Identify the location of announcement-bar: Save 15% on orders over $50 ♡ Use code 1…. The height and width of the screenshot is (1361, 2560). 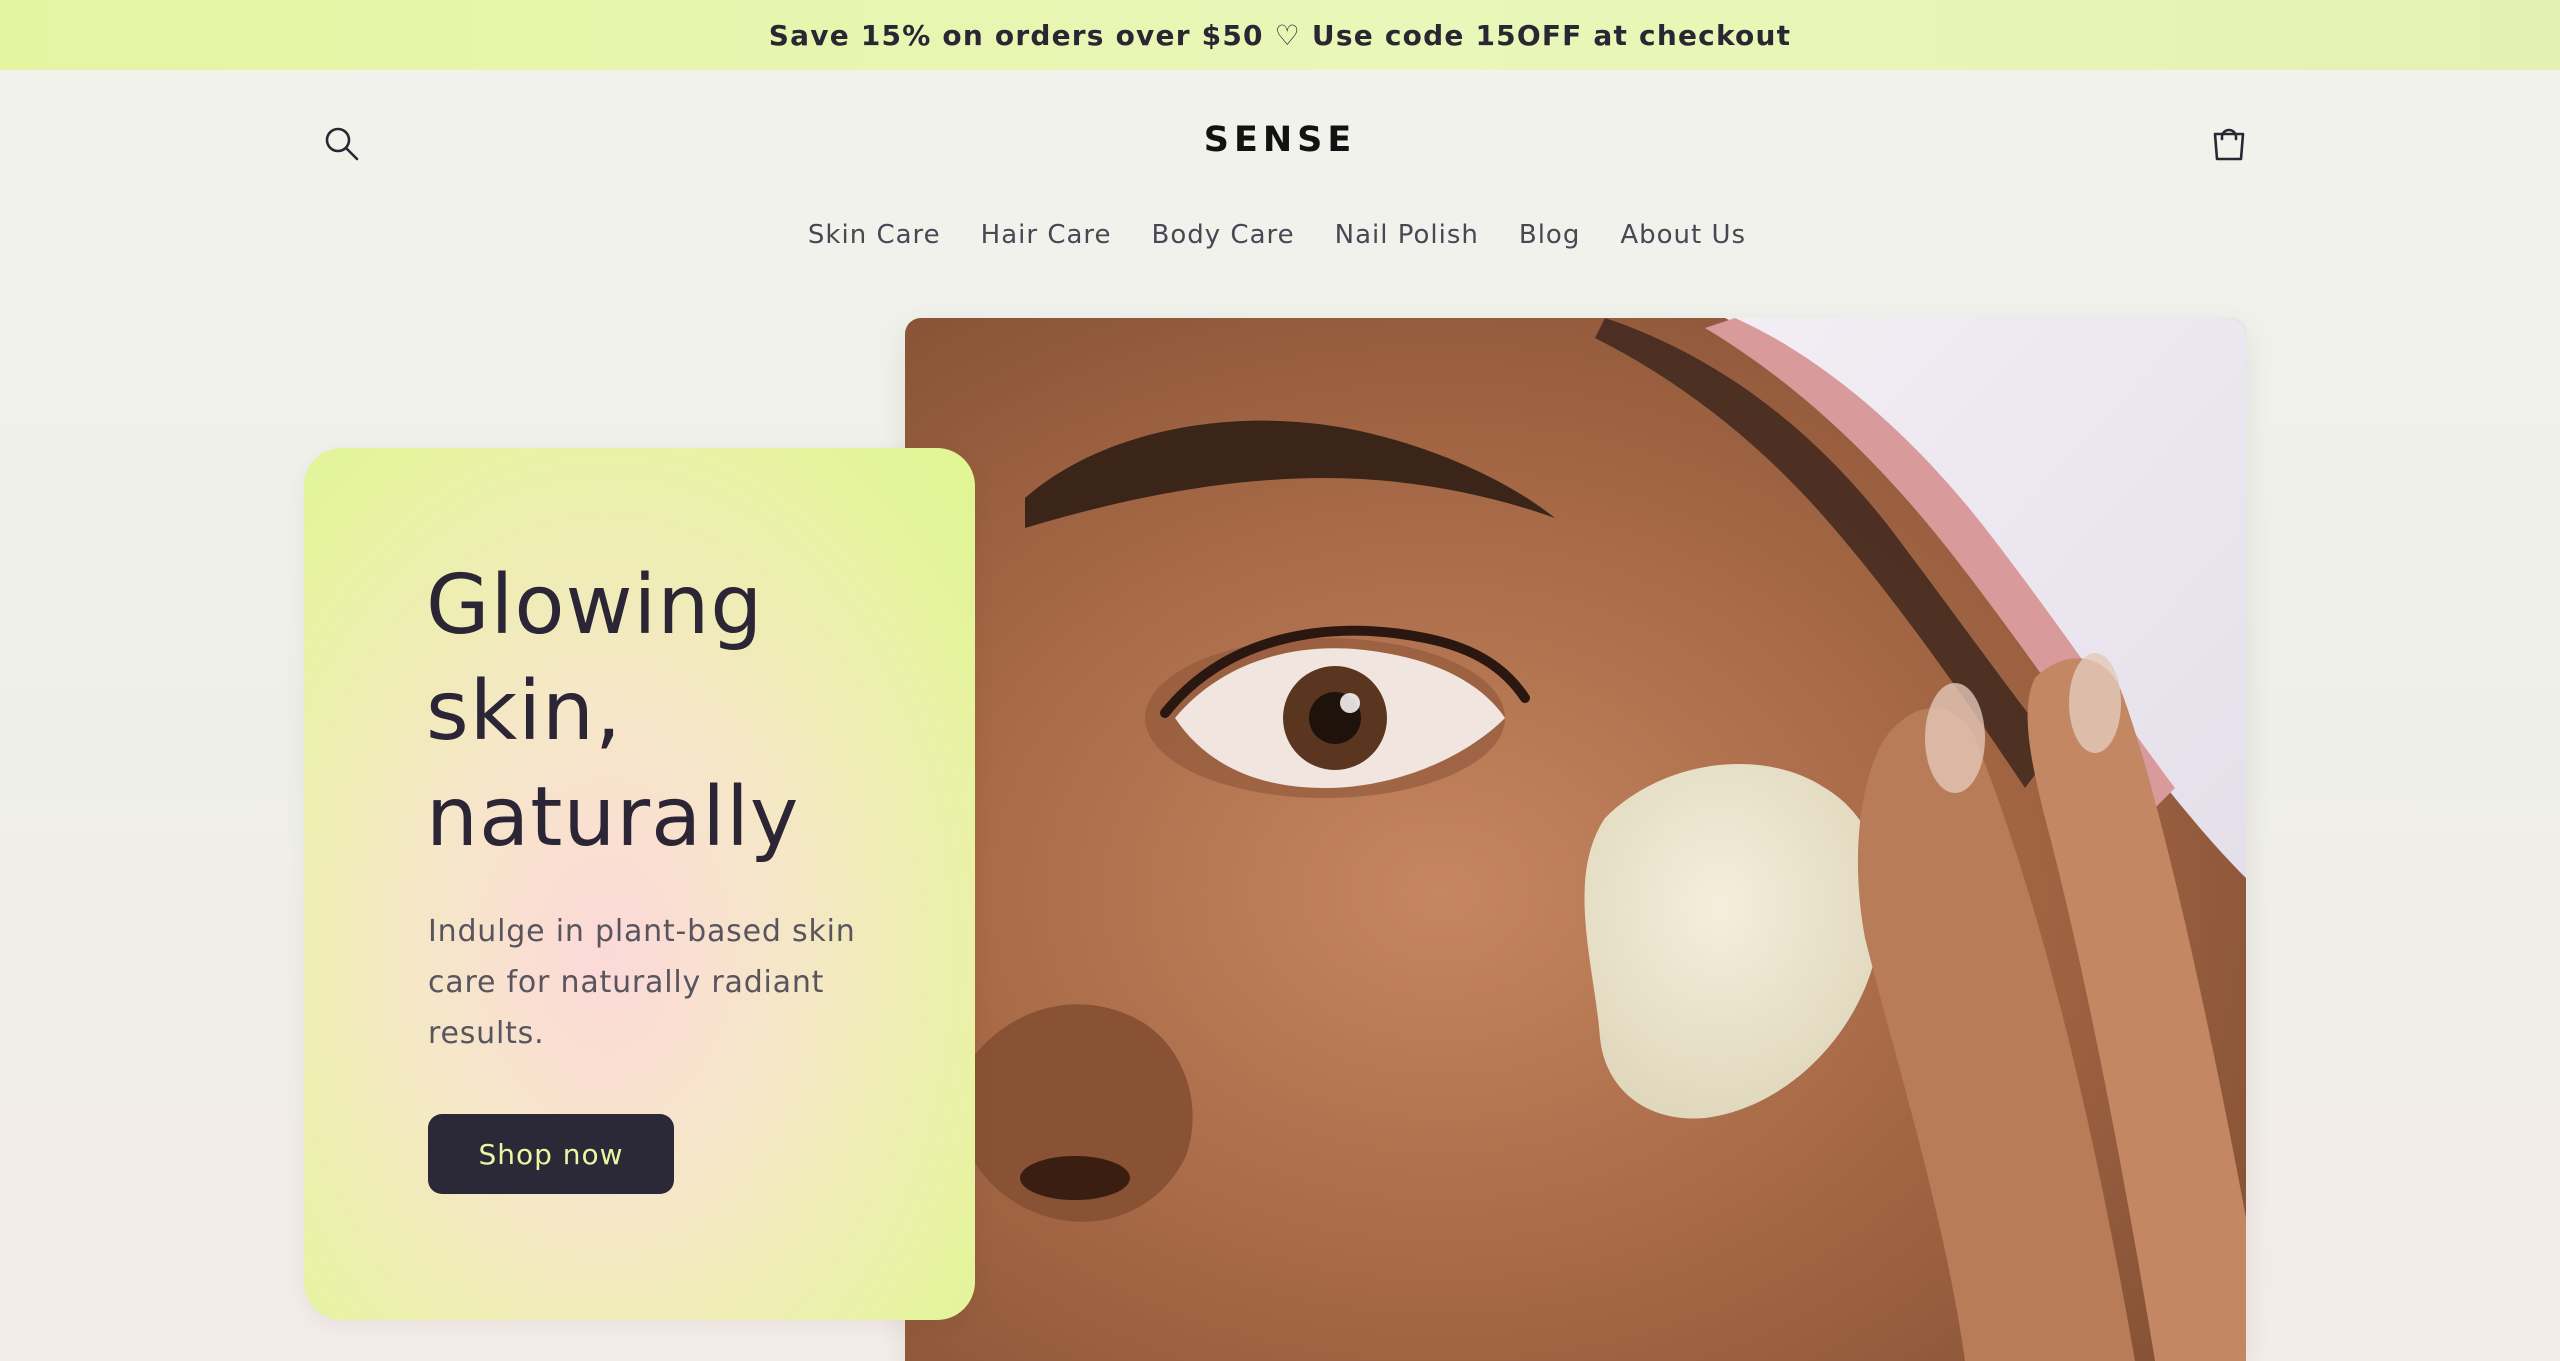
(1280, 35).